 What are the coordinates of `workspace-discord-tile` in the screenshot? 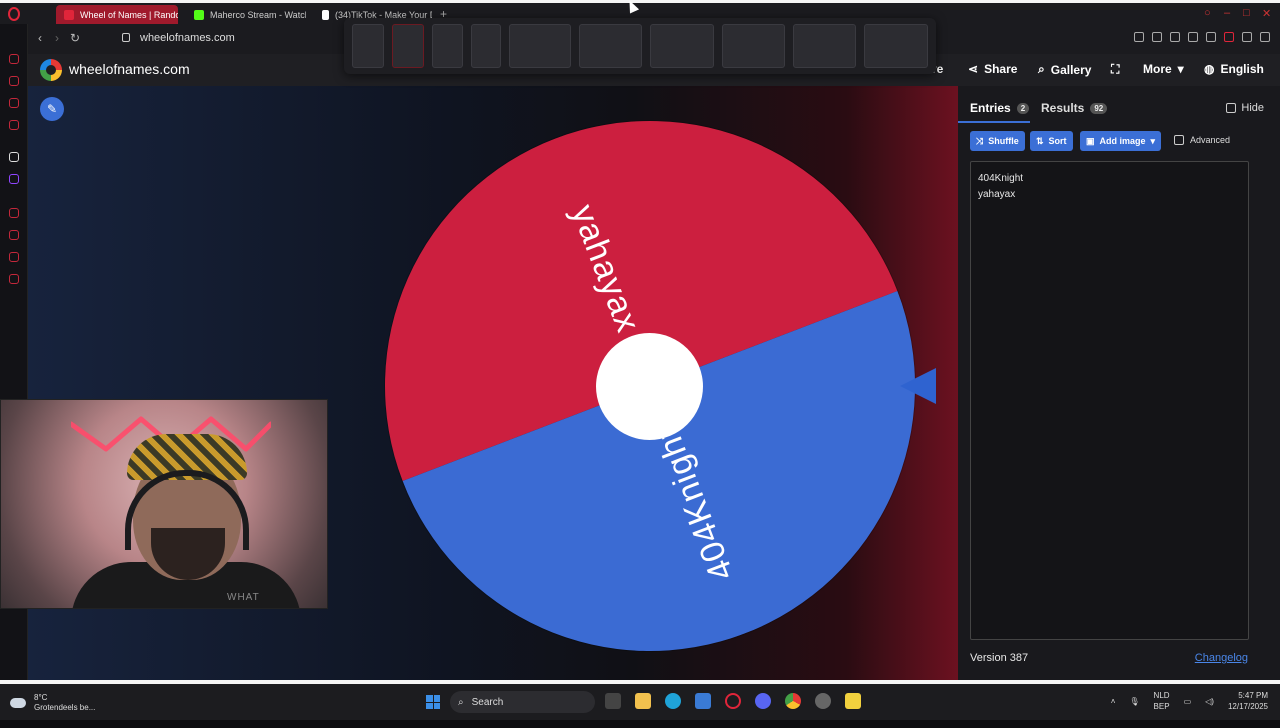 It's located at (486, 46).